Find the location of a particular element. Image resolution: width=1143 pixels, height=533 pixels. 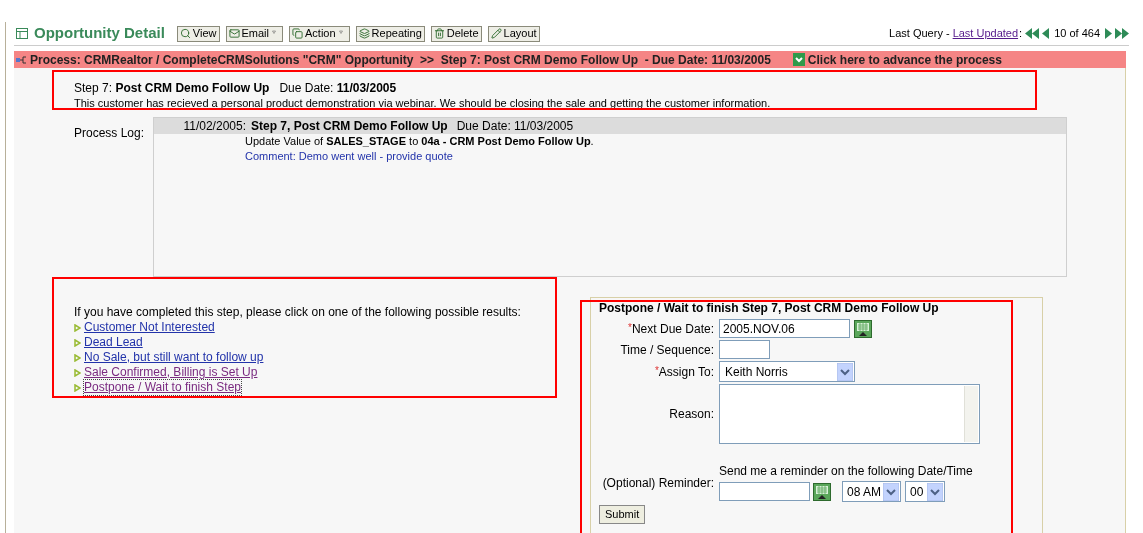

scrollbar is located at coordinates (971, 414).